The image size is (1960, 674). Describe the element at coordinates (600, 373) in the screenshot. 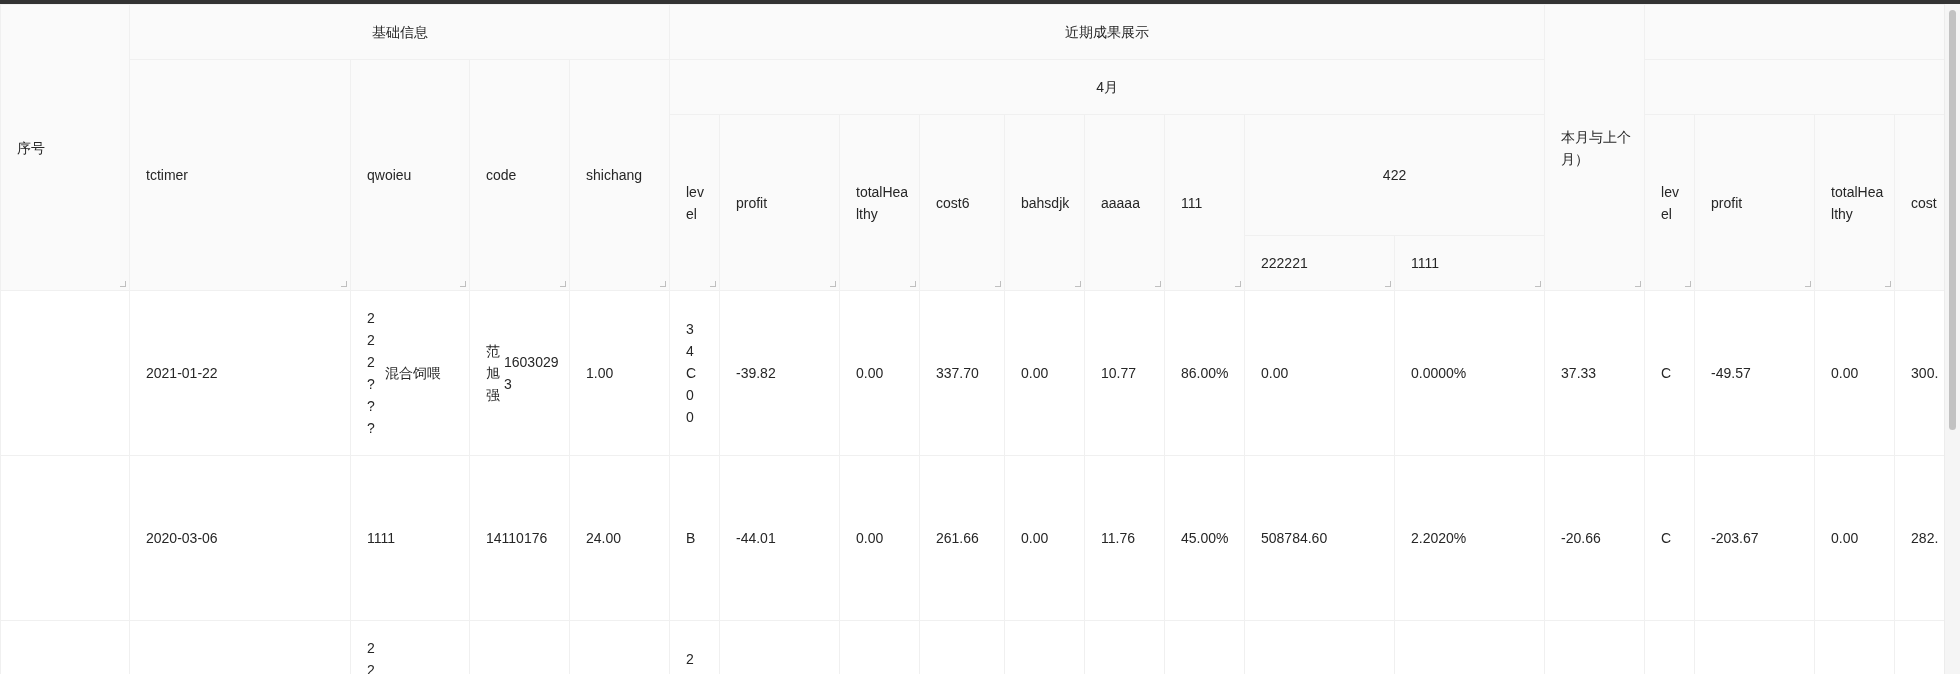

I see `cell-text: 1.00` at that location.